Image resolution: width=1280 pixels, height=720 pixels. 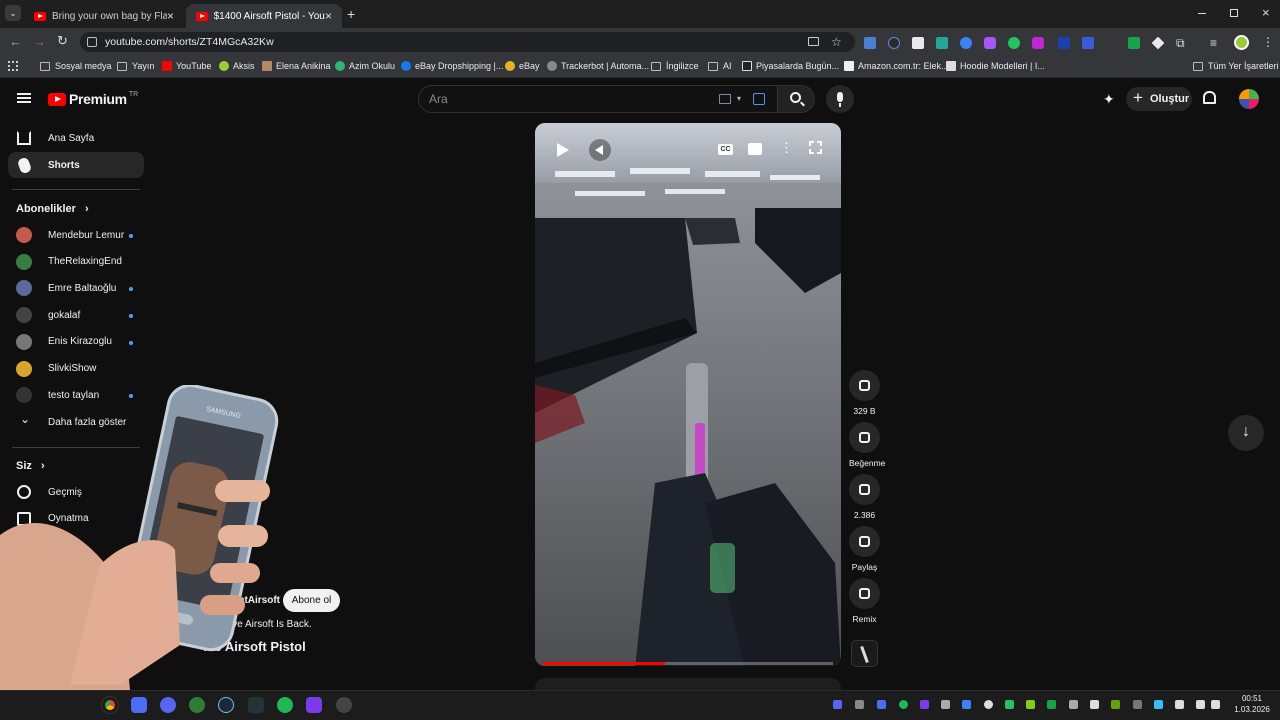 What do you see at coordinates (864, 497) in the screenshot?
I see `comment-button: 2.386` at bounding box center [864, 497].